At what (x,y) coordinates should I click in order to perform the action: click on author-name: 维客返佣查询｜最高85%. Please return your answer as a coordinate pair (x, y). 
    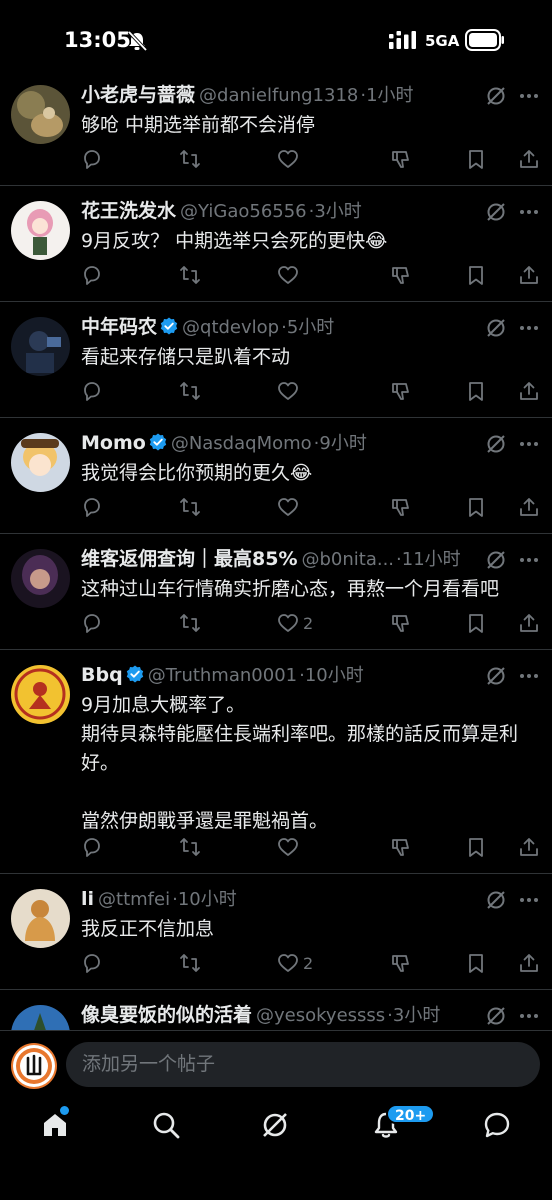
    Looking at the image, I should click on (189, 559).